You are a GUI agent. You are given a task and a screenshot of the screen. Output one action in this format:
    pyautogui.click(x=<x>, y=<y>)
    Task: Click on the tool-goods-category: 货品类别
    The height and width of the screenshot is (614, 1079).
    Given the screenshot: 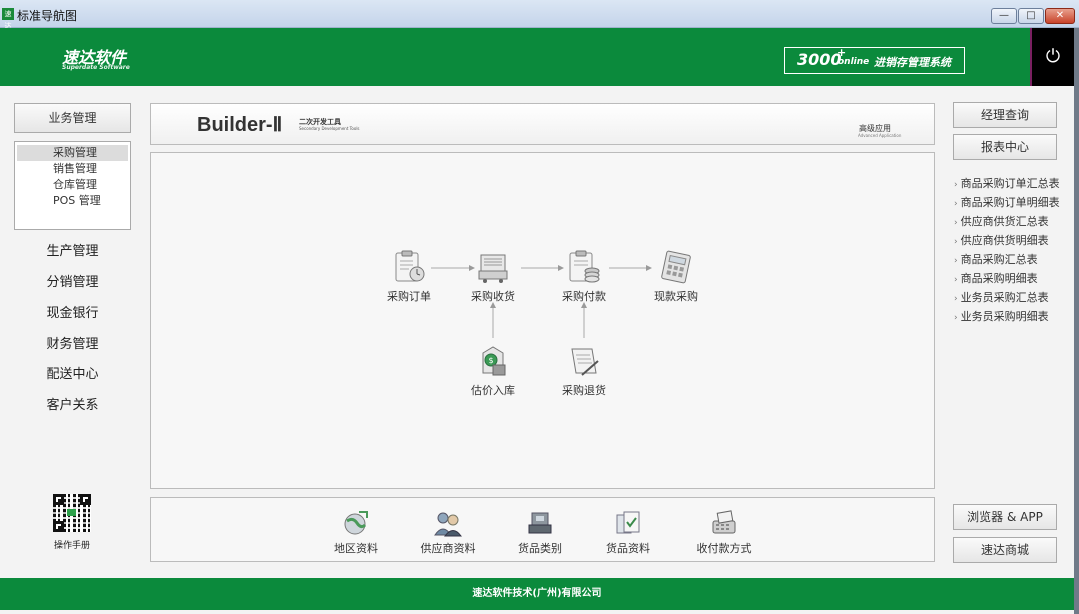 What is the action you would take?
    pyautogui.click(x=540, y=532)
    